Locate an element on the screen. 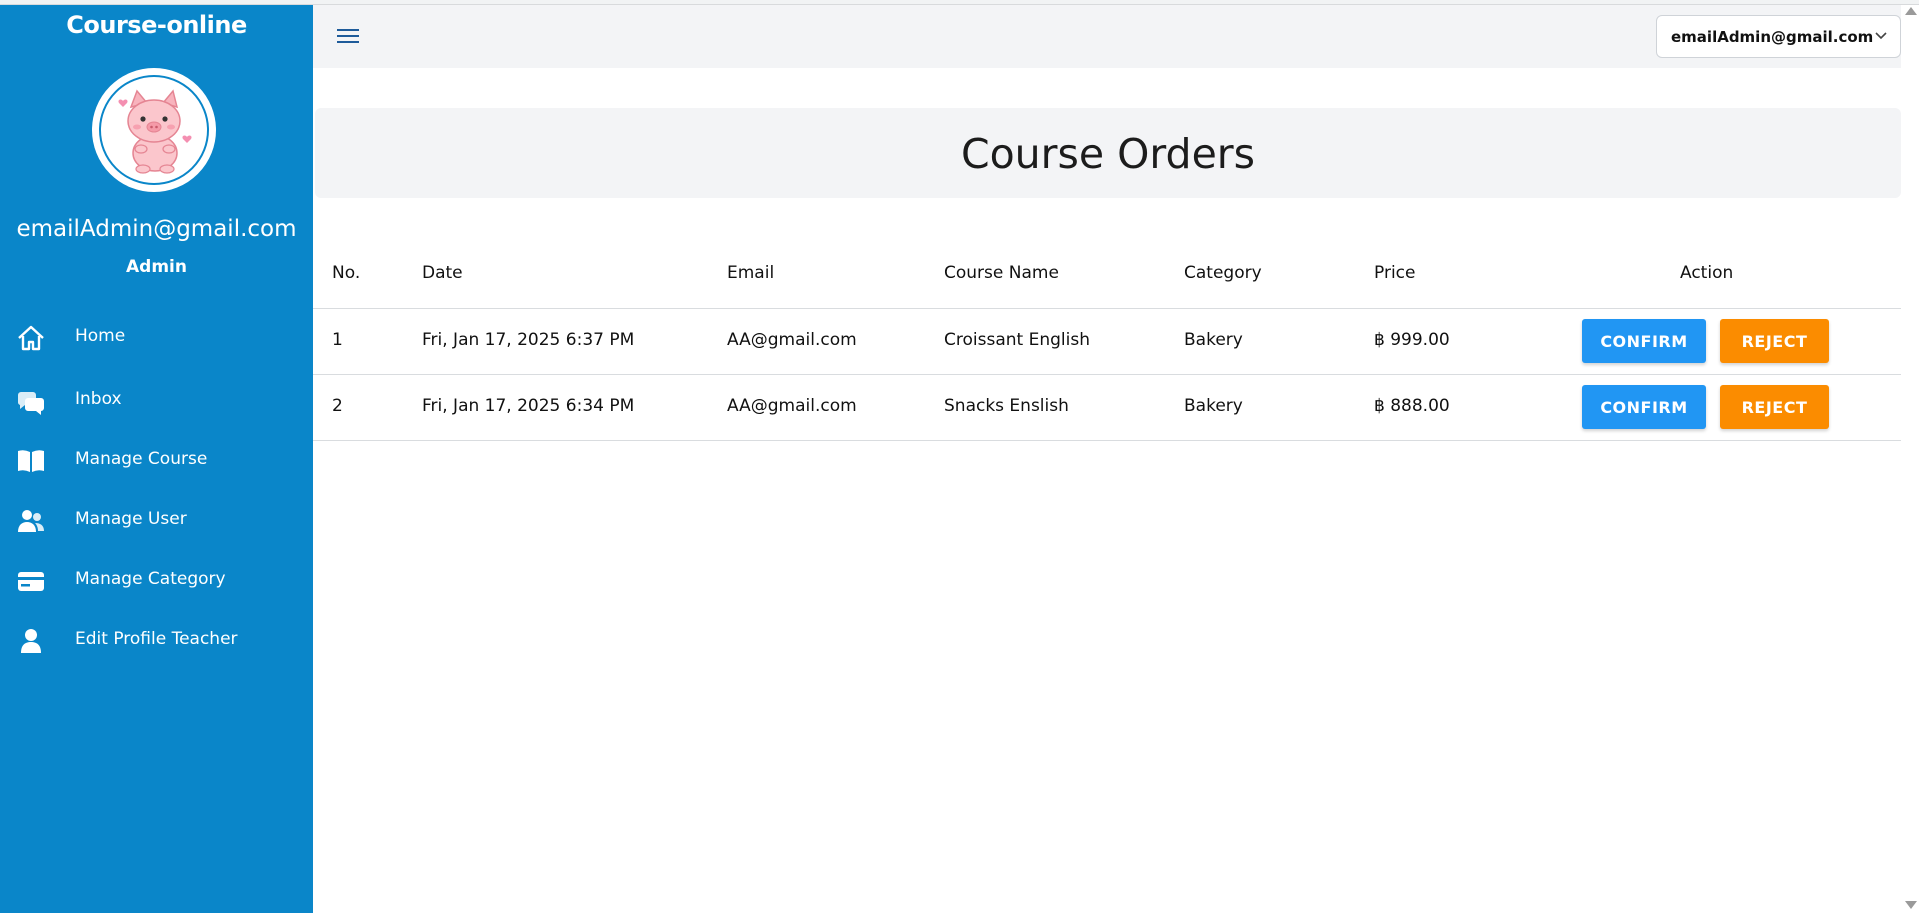  title-panel: Course Orders is located at coordinates (1108, 153).